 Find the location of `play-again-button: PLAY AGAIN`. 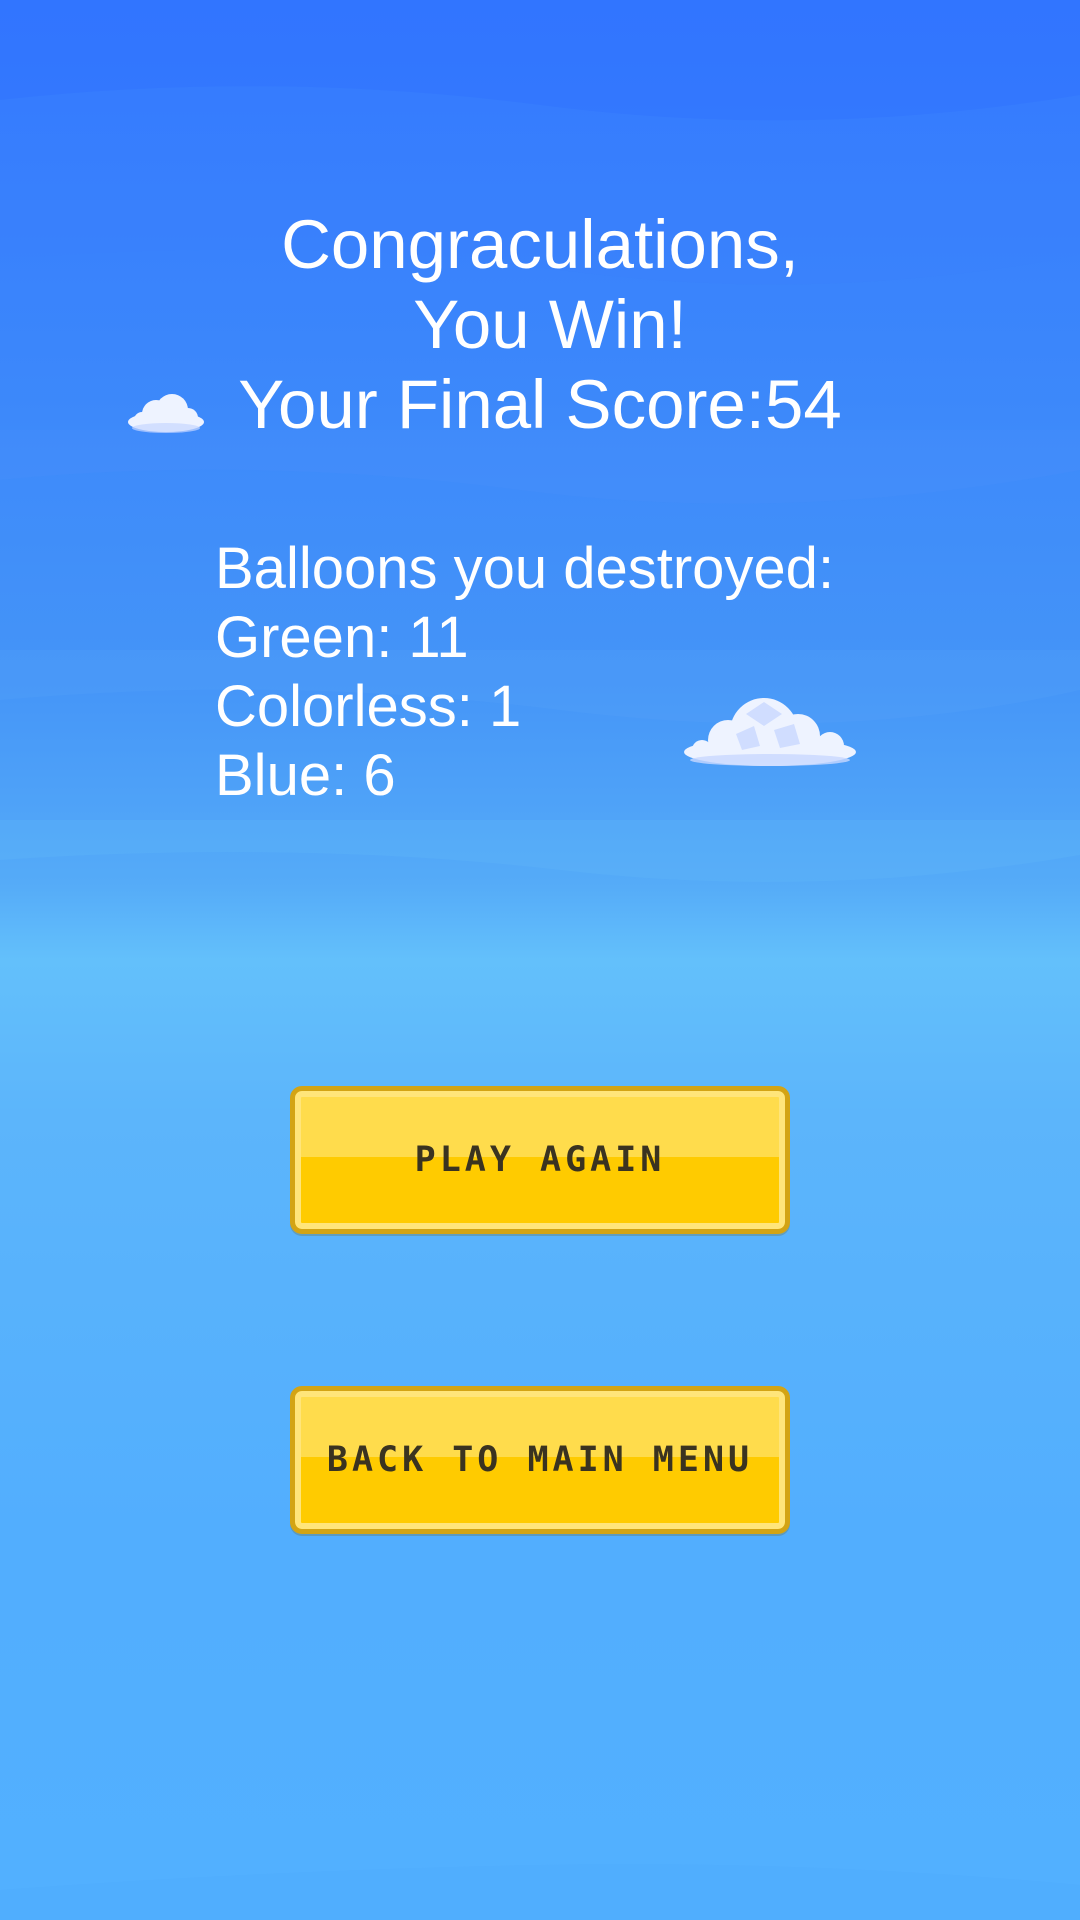

play-again-button: PLAY AGAIN is located at coordinates (540, 1160).